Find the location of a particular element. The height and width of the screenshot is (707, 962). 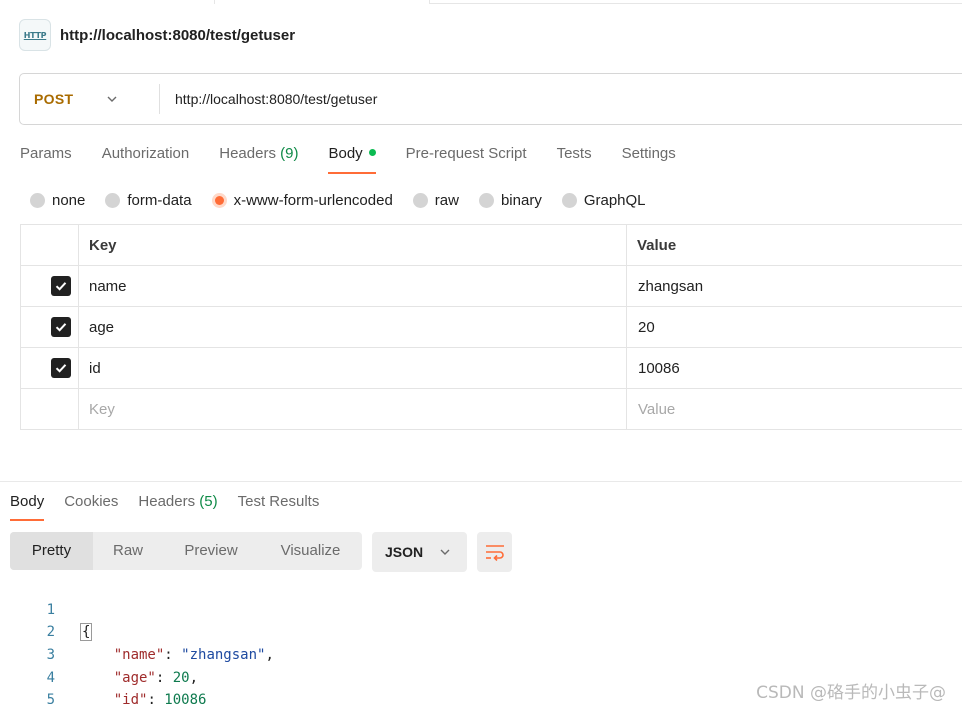

table-row: name zhangsan is located at coordinates (491, 286).